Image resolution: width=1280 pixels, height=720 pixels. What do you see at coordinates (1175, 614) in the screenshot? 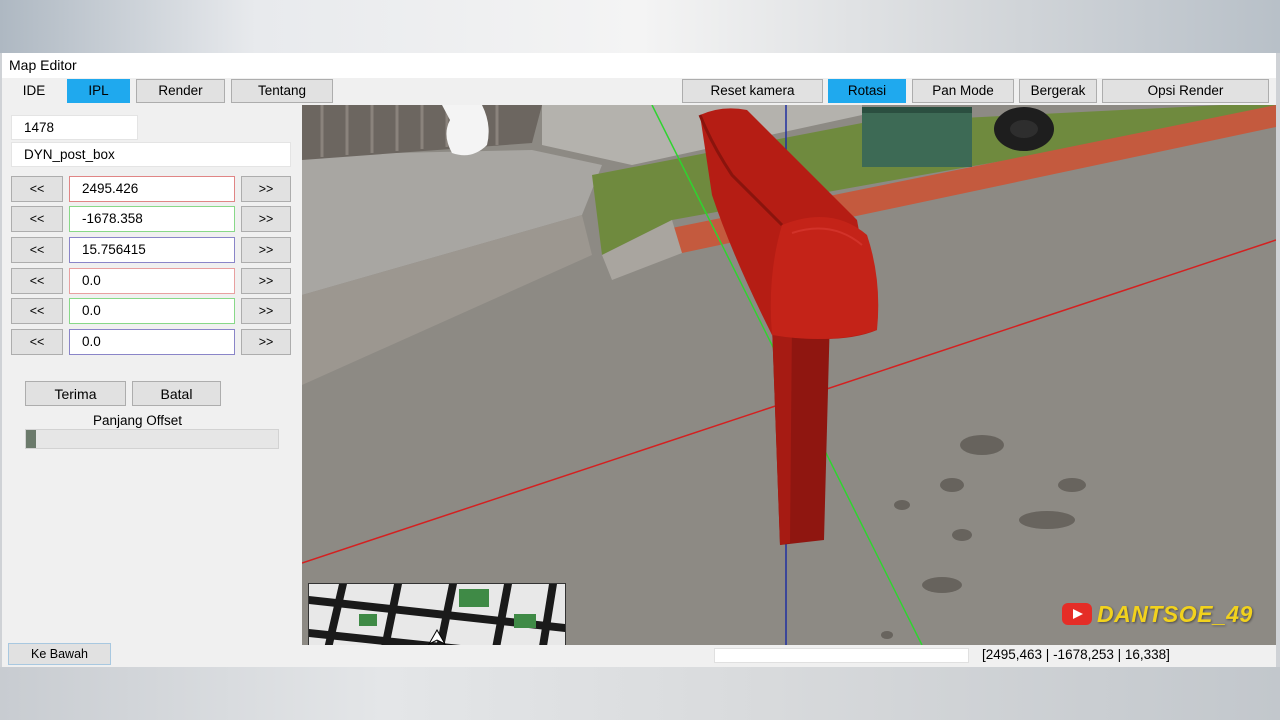
I see `watermark-text: DANTSOE_49` at bounding box center [1175, 614].